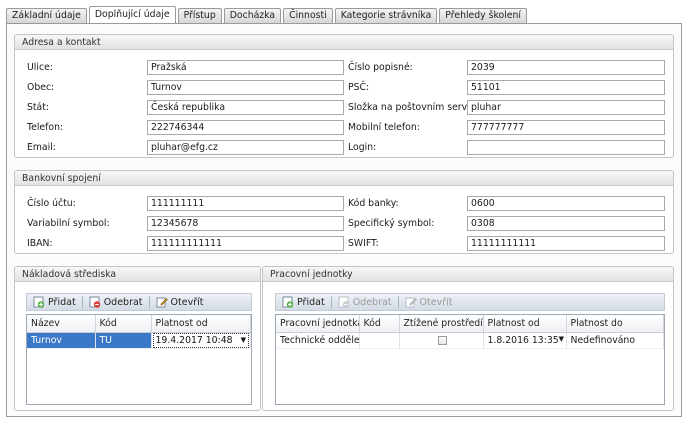  What do you see at coordinates (384, 127) in the screenshot?
I see `mobile-label: Mobilní telefon:` at bounding box center [384, 127].